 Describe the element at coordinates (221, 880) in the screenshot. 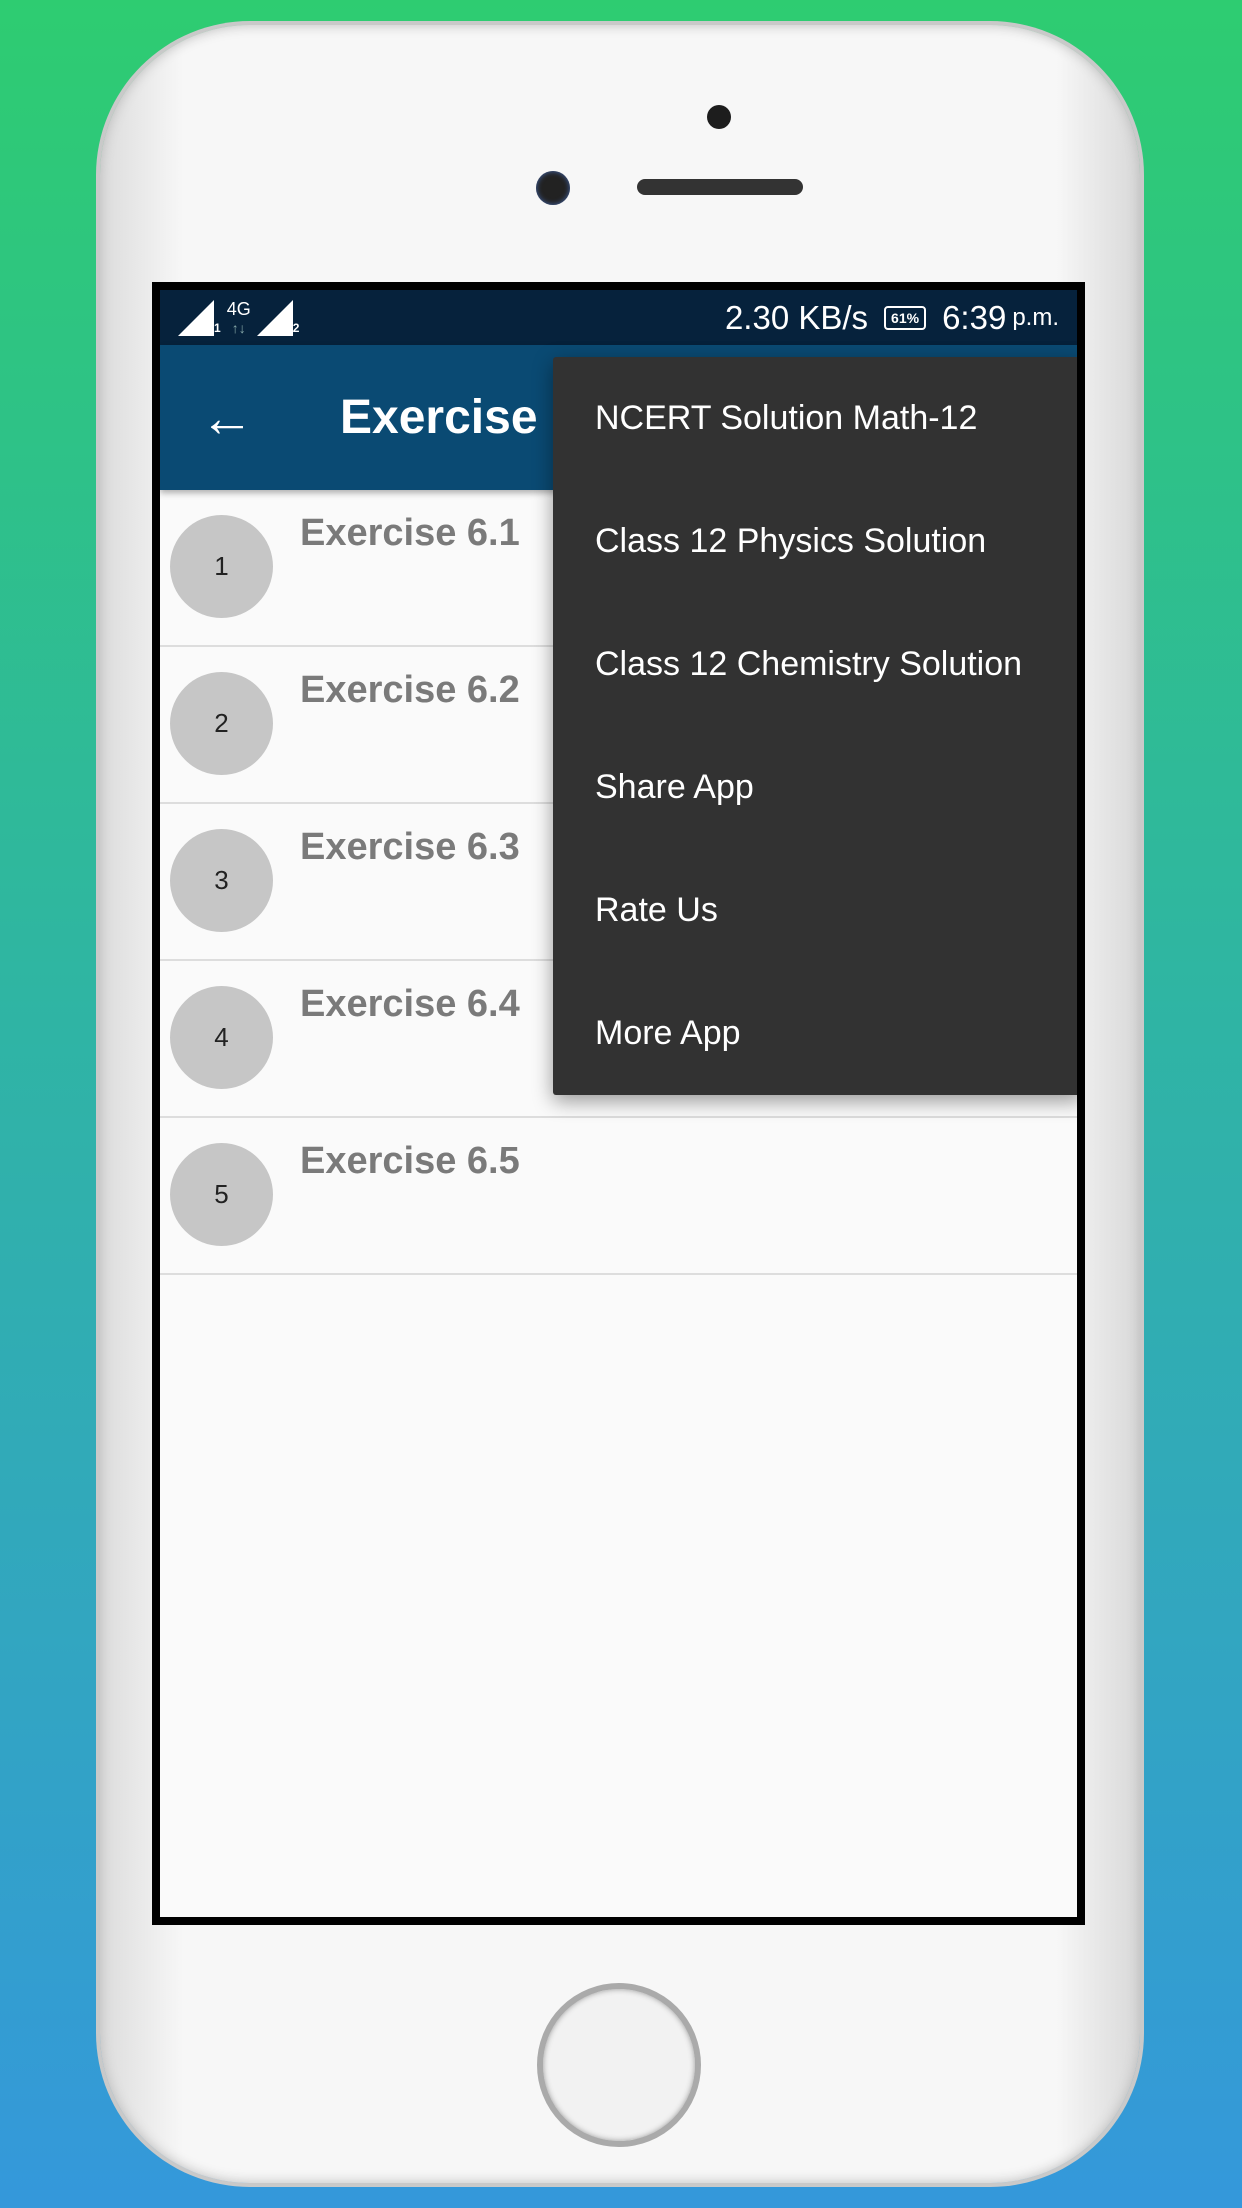

I see `number-badge: 3` at that location.